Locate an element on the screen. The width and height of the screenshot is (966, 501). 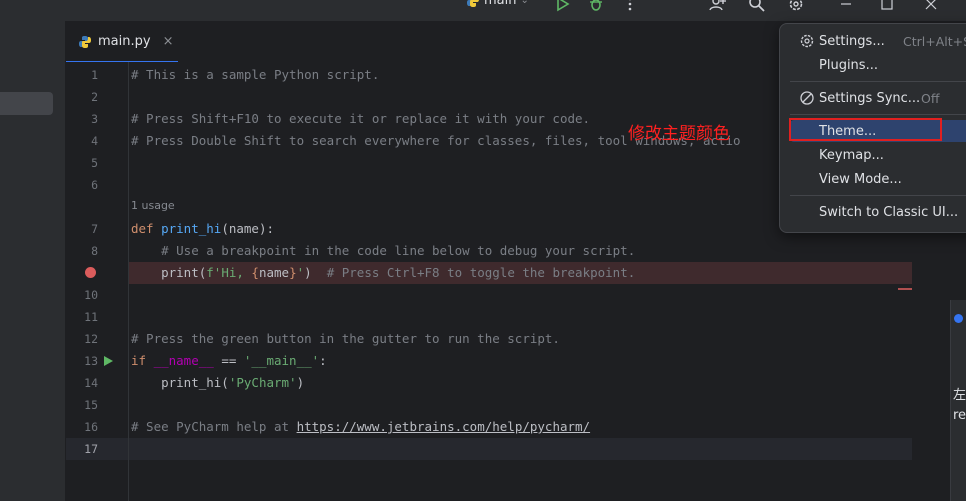
more-options-icon is located at coordinates (630, 7).